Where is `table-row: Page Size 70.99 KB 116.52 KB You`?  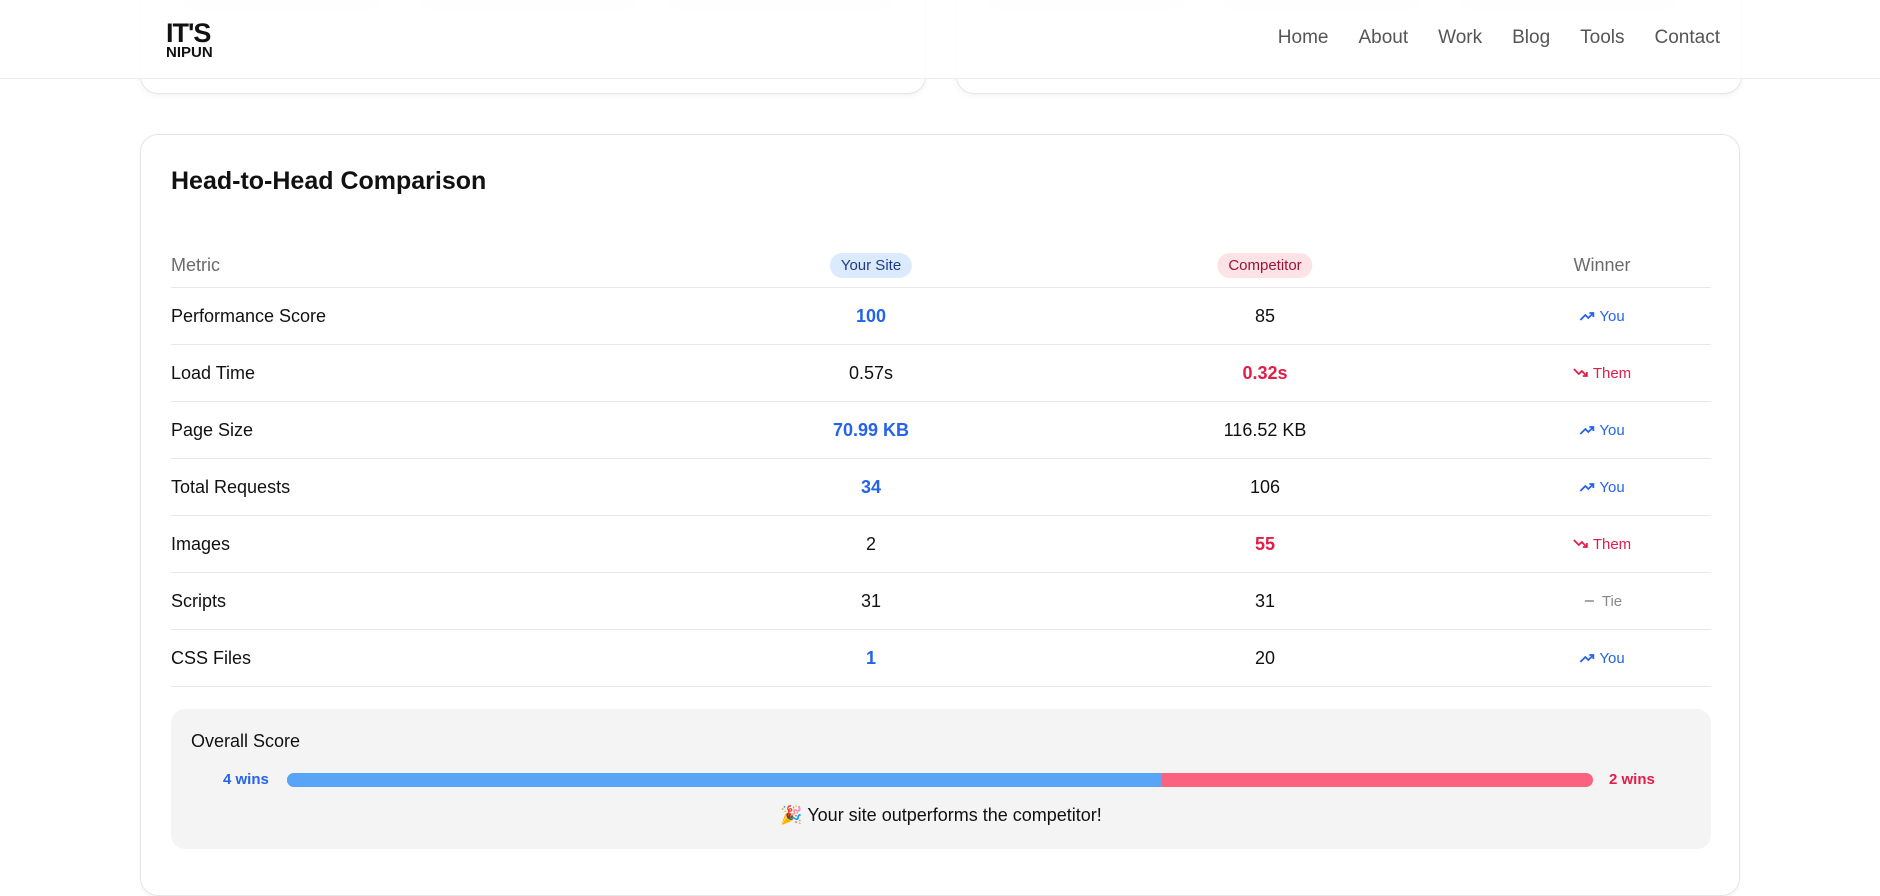 table-row: Page Size 70.99 KB 116.52 KB You is located at coordinates (941, 430).